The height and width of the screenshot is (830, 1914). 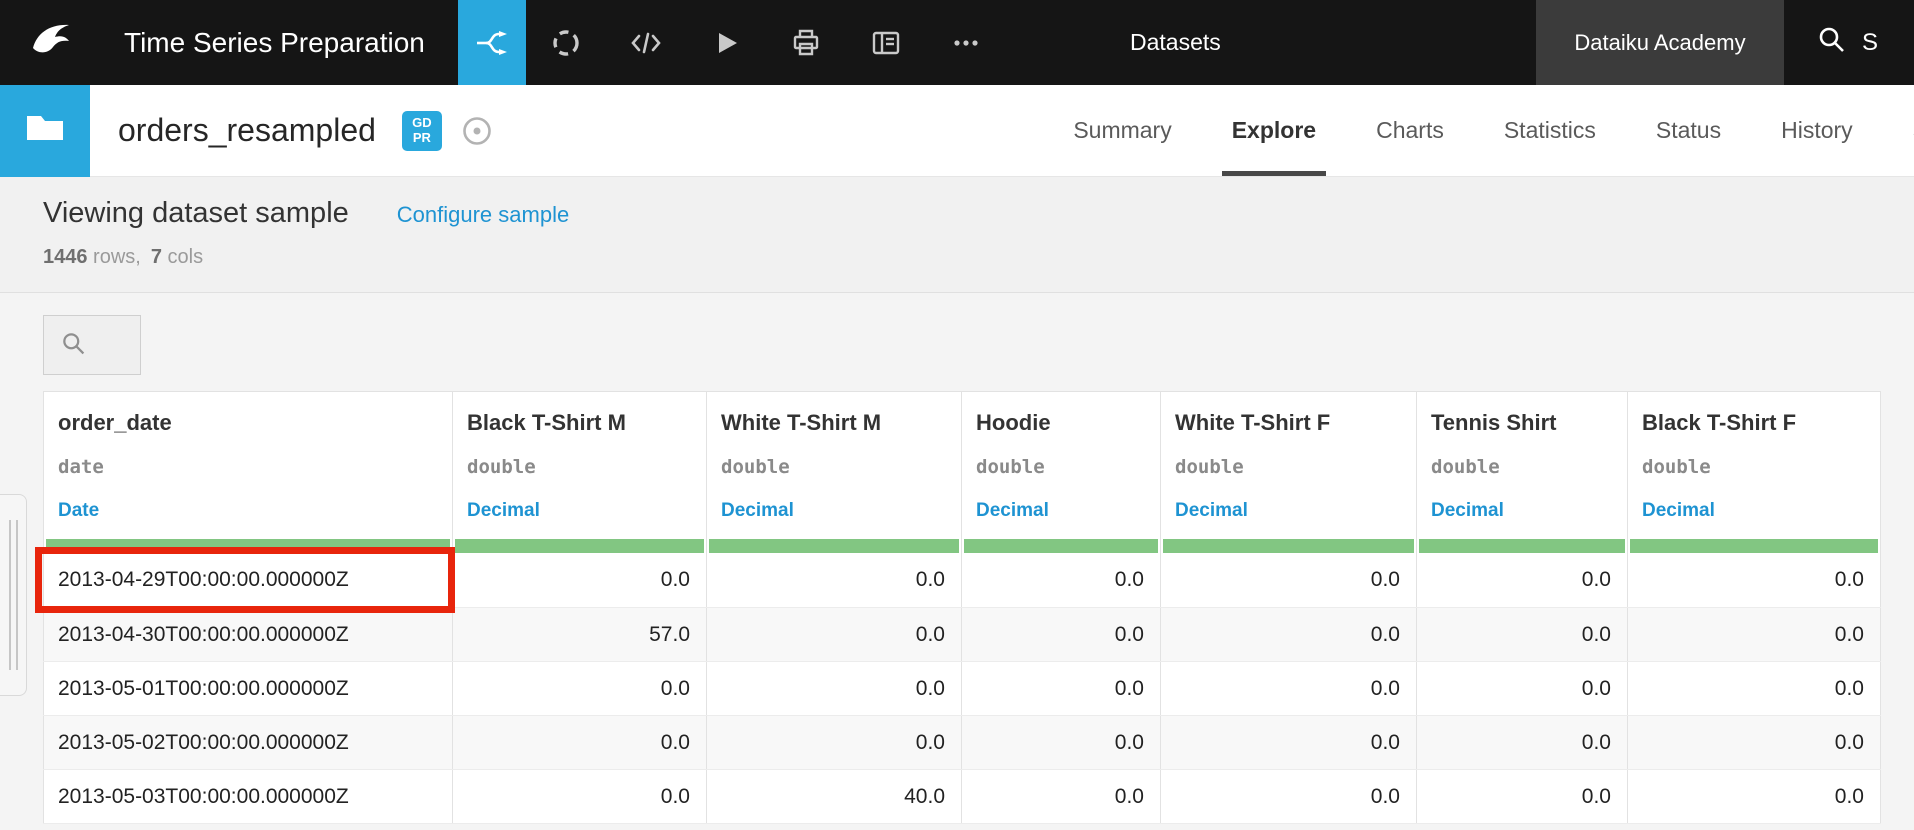 I want to click on configure-sample-link: Configure sample, so click(x=483, y=215).